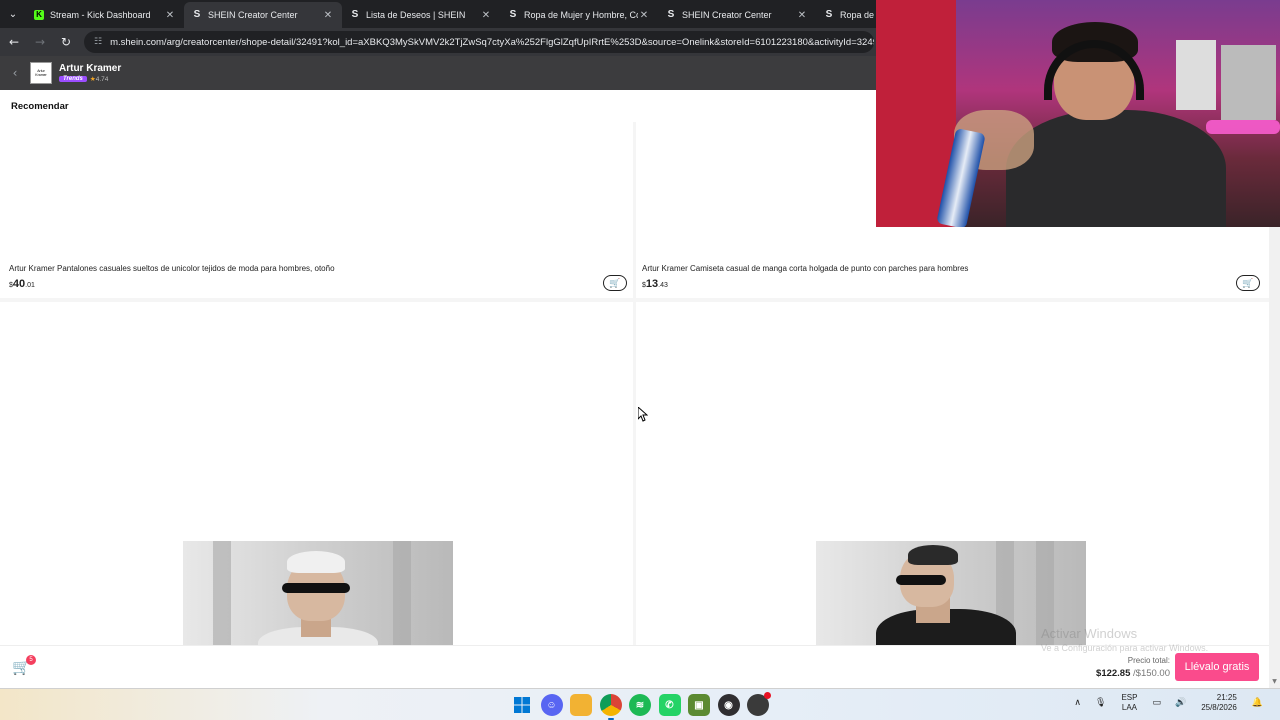 Image resolution: width=1280 pixels, height=720 pixels. Describe the element at coordinates (1077, 703) in the screenshot. I see `show-hidden-icons-chevron-icon: ∧` at that location.